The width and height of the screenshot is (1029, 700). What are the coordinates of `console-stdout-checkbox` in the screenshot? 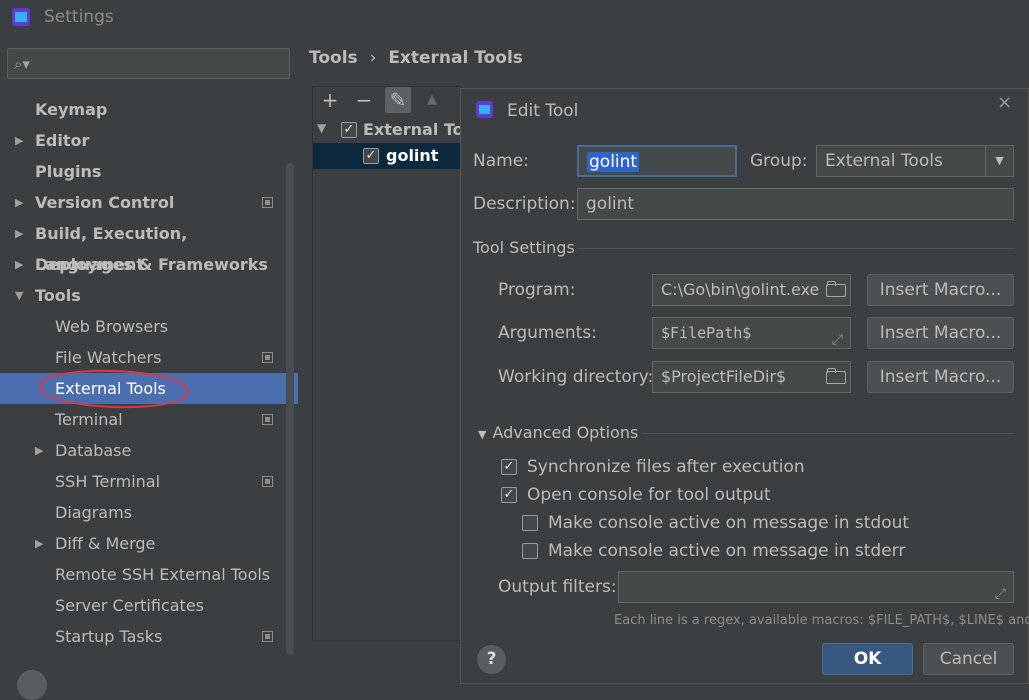 It's located at (530, 523).